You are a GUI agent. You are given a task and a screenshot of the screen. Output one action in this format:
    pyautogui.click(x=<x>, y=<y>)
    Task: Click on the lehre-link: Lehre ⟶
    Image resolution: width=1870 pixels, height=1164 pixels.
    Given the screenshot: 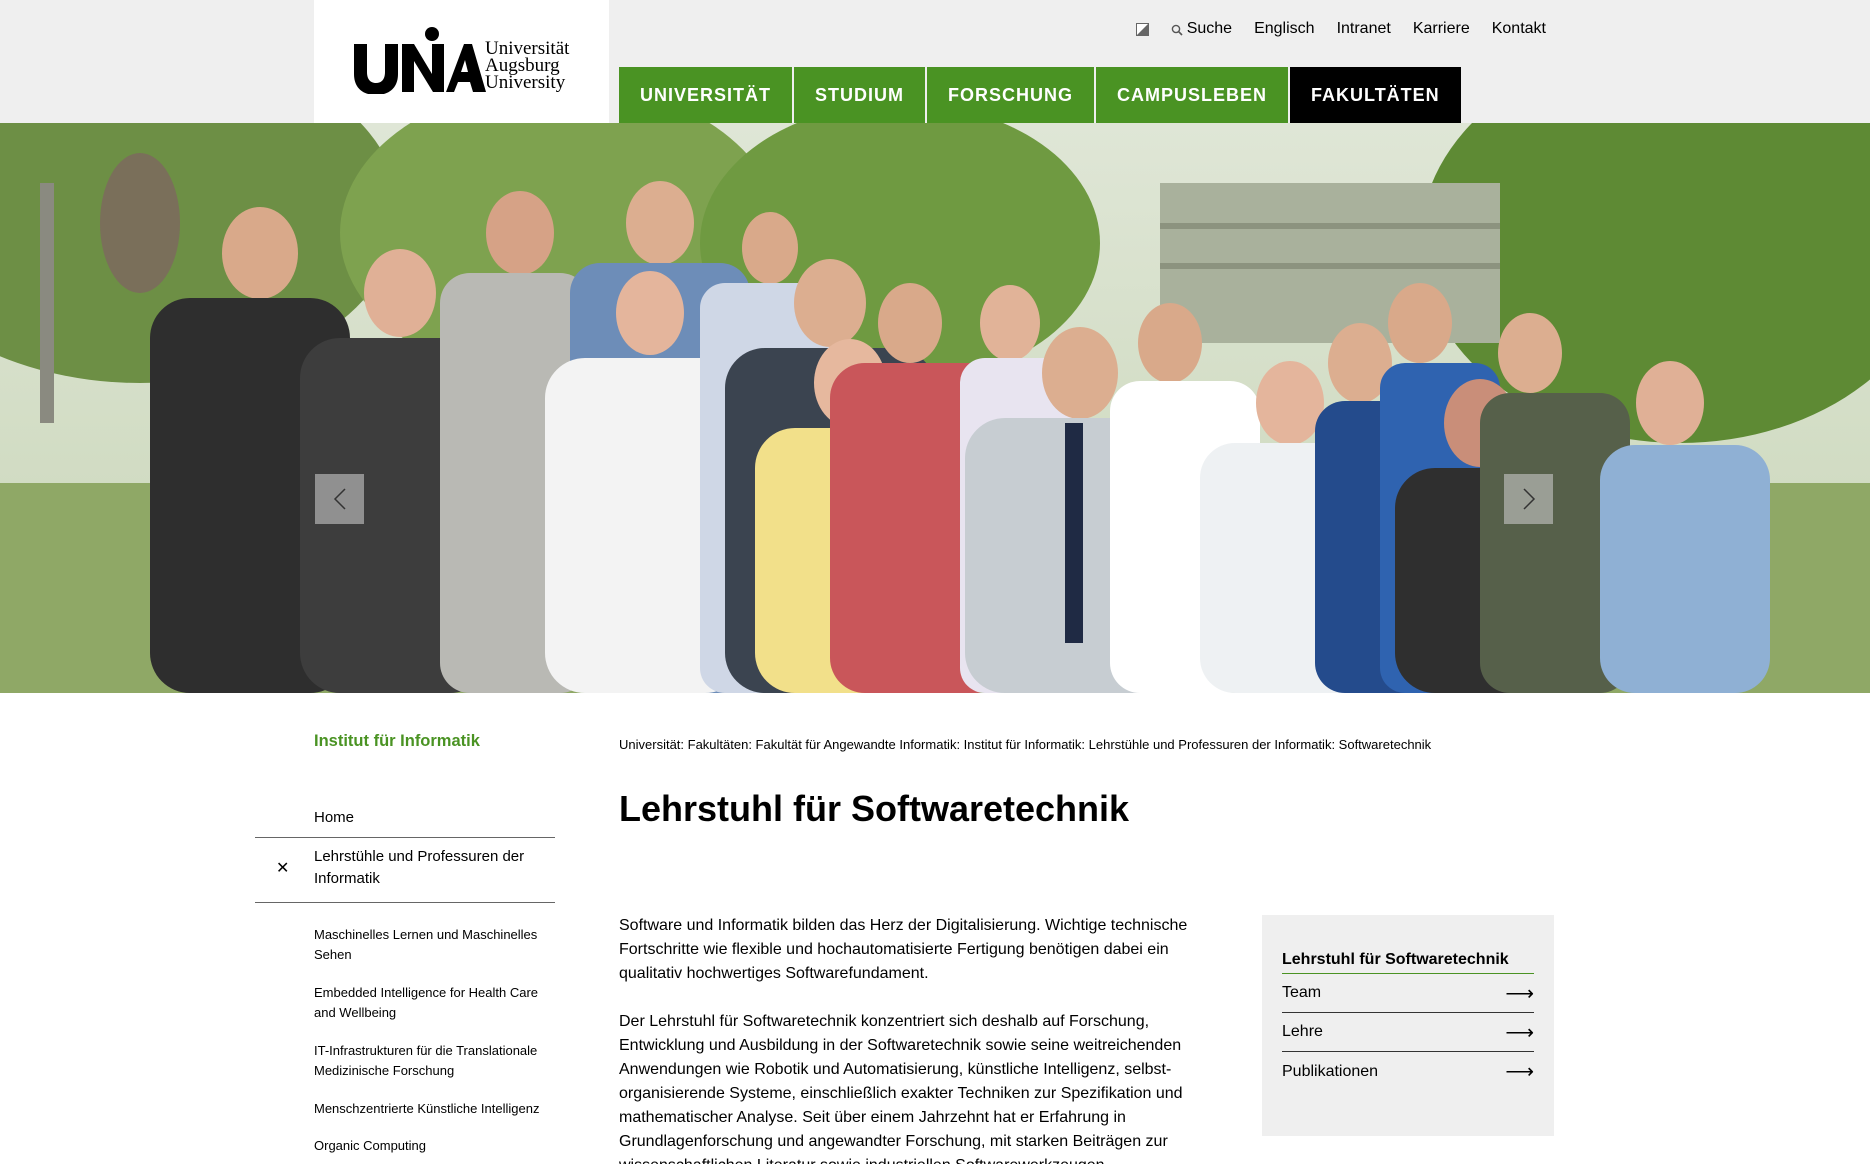 What is the action you would take?
    pyautogui.click(x=1408, y=1032)
    